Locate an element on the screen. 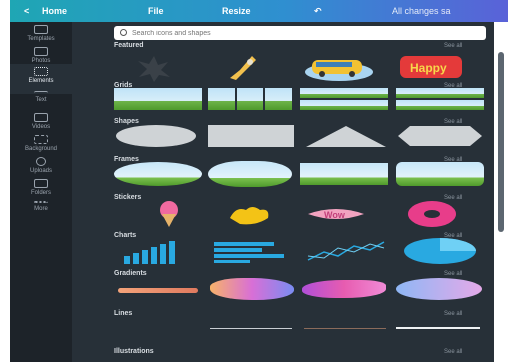 The height and width of the screenshot is (364, 508). gradient-blob is located at coordinates (252, 289).